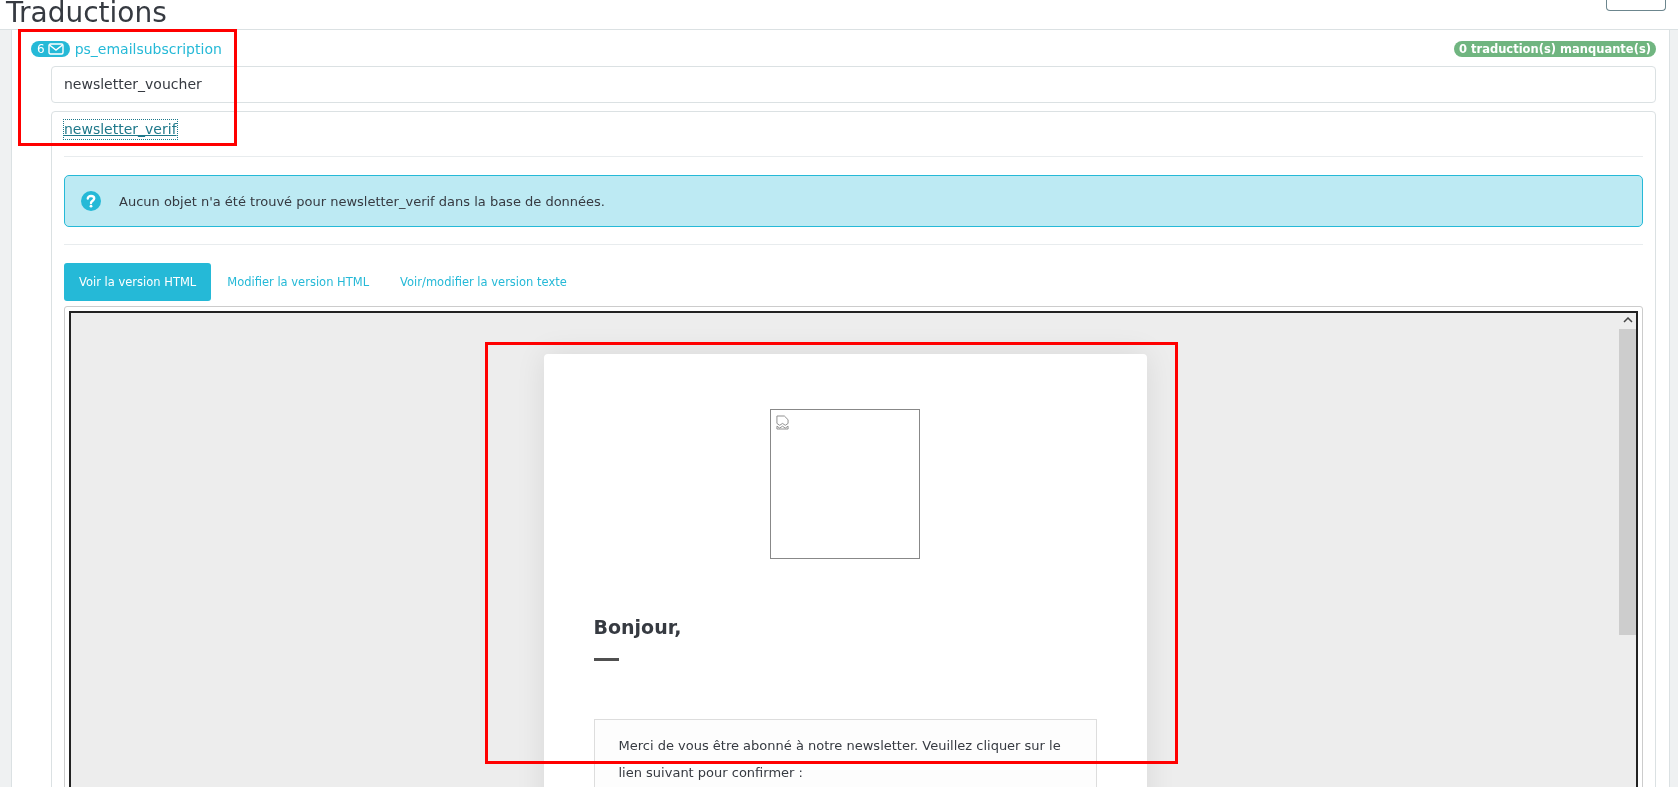  I want to click on tab: Modifier la version HTML, so click(298, 282).